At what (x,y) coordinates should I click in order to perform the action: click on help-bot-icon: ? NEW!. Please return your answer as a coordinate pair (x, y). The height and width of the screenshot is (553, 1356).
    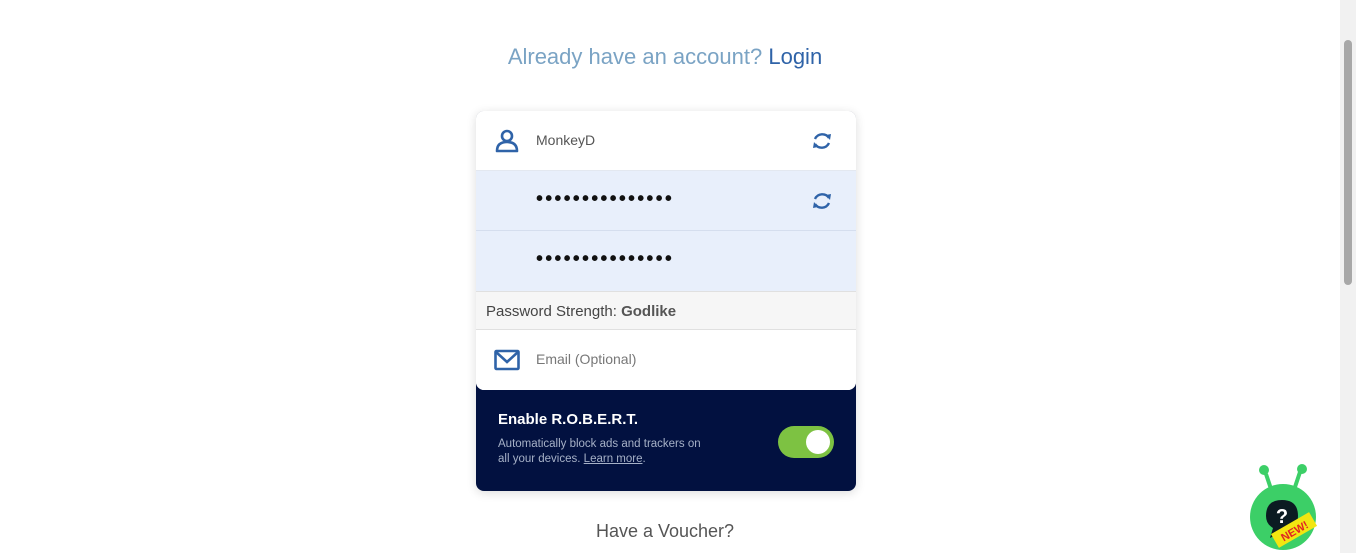
    Looking at the image, I should click on (1284, 507).